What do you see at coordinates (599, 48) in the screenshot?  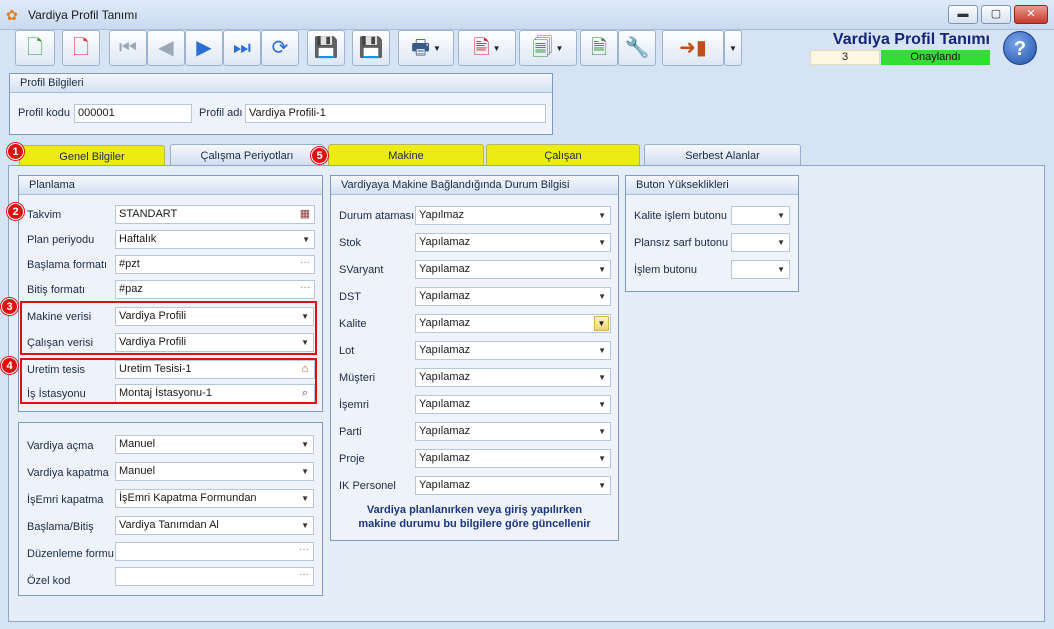 I see `import-button: 🗎` at bounding box center [599, 48].